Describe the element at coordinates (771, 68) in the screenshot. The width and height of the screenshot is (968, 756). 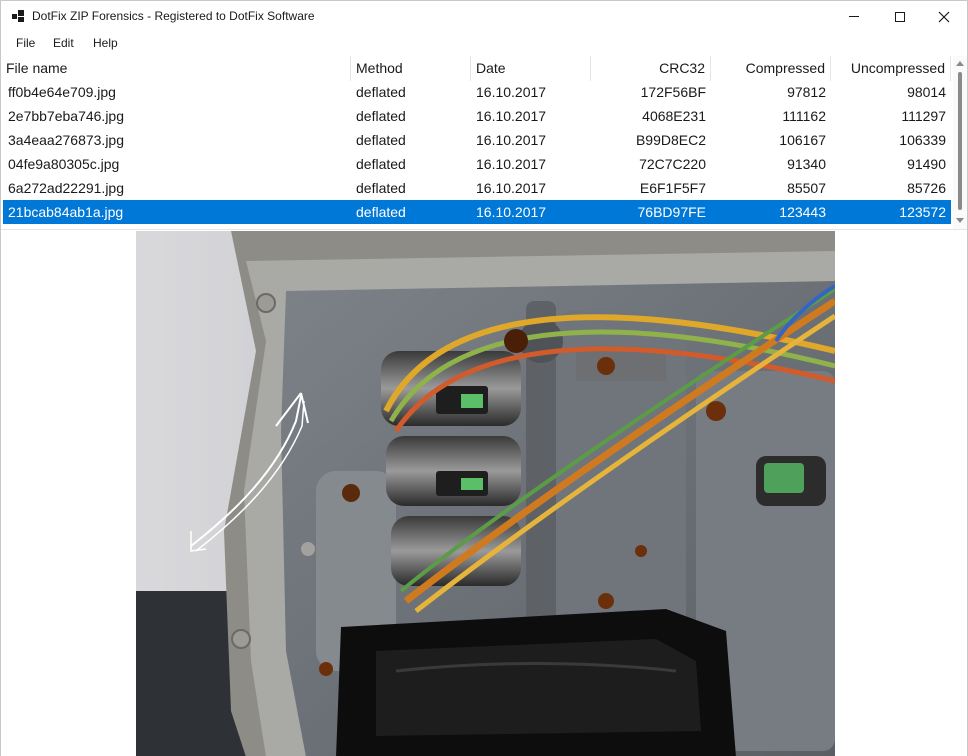
I see `column-compressed: Compressed` at that location.